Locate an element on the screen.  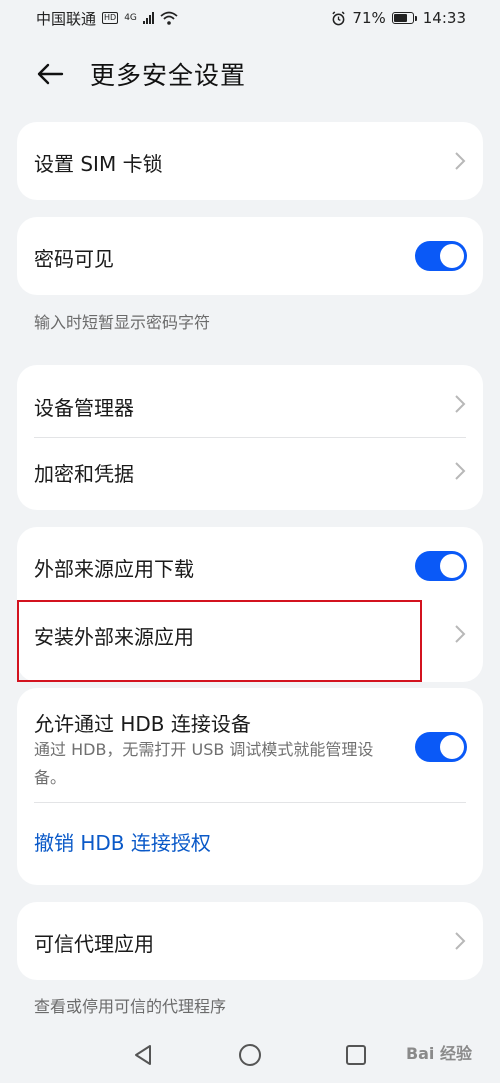
nav-back-icon is located at coordinates (143, 1055).